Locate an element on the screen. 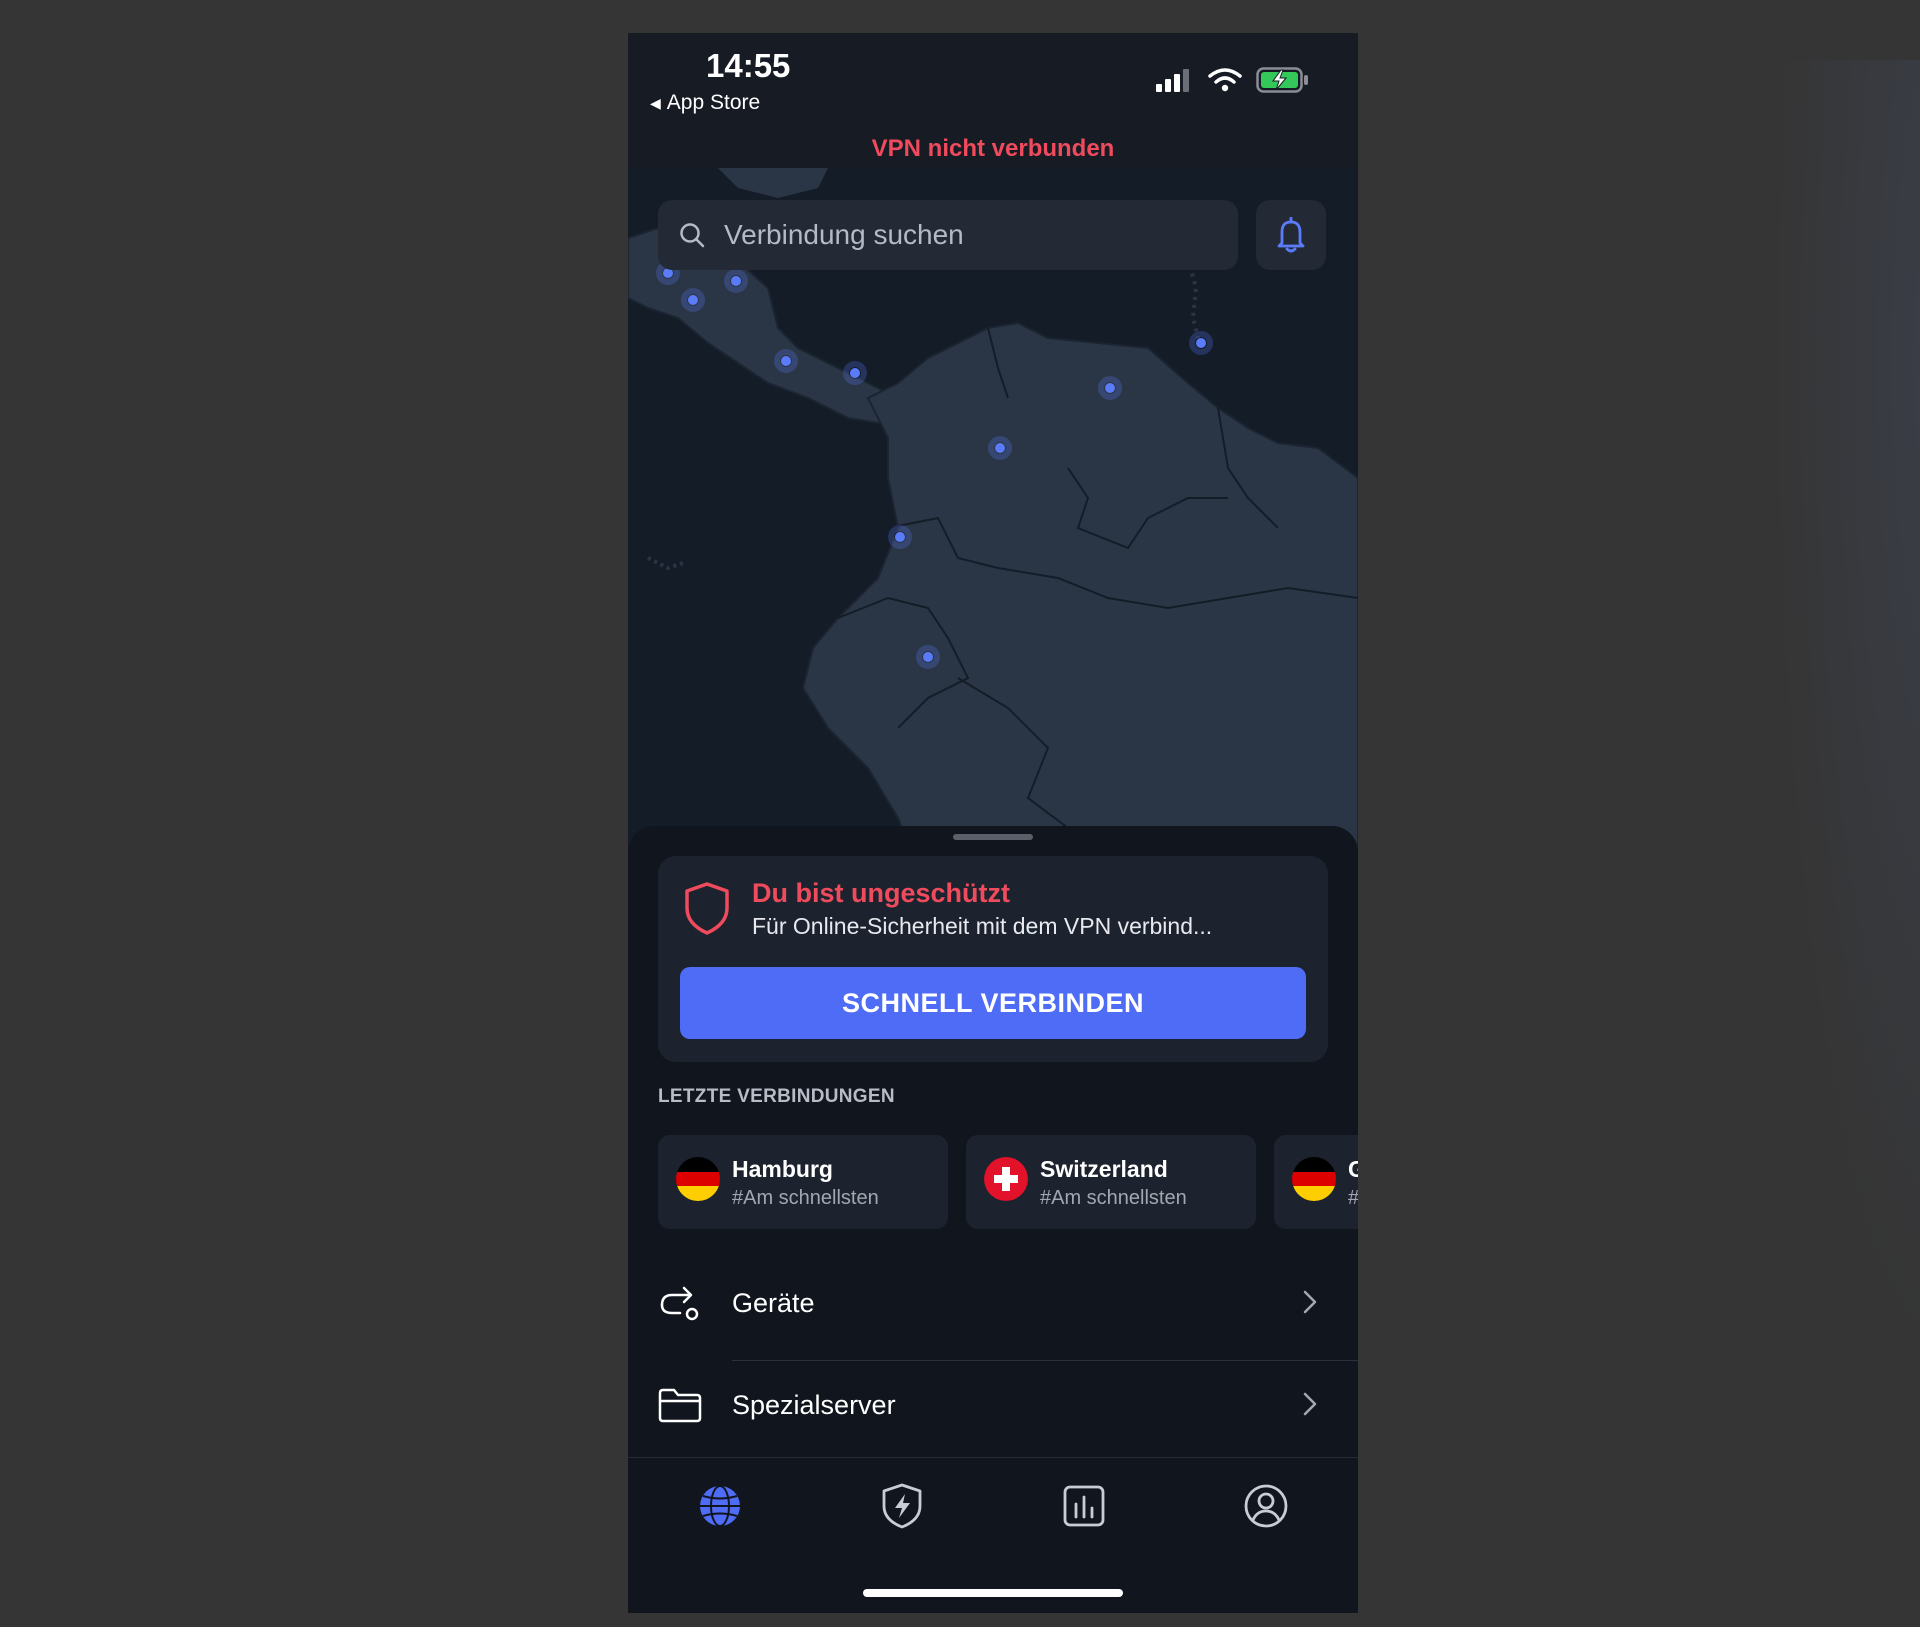 Image resolution: width=1920 pixels, height=1627 pixels. signal-icon is located at coordinates (1172, 80).